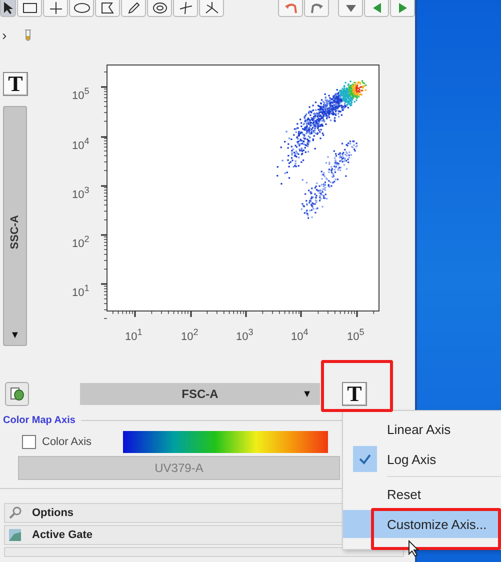 The width and height of the screenshot is (501, 562). What do you see at coordinates (350, 8) in the screenshot?
I see `dropdown-icon` at bounding box center [350, 8].